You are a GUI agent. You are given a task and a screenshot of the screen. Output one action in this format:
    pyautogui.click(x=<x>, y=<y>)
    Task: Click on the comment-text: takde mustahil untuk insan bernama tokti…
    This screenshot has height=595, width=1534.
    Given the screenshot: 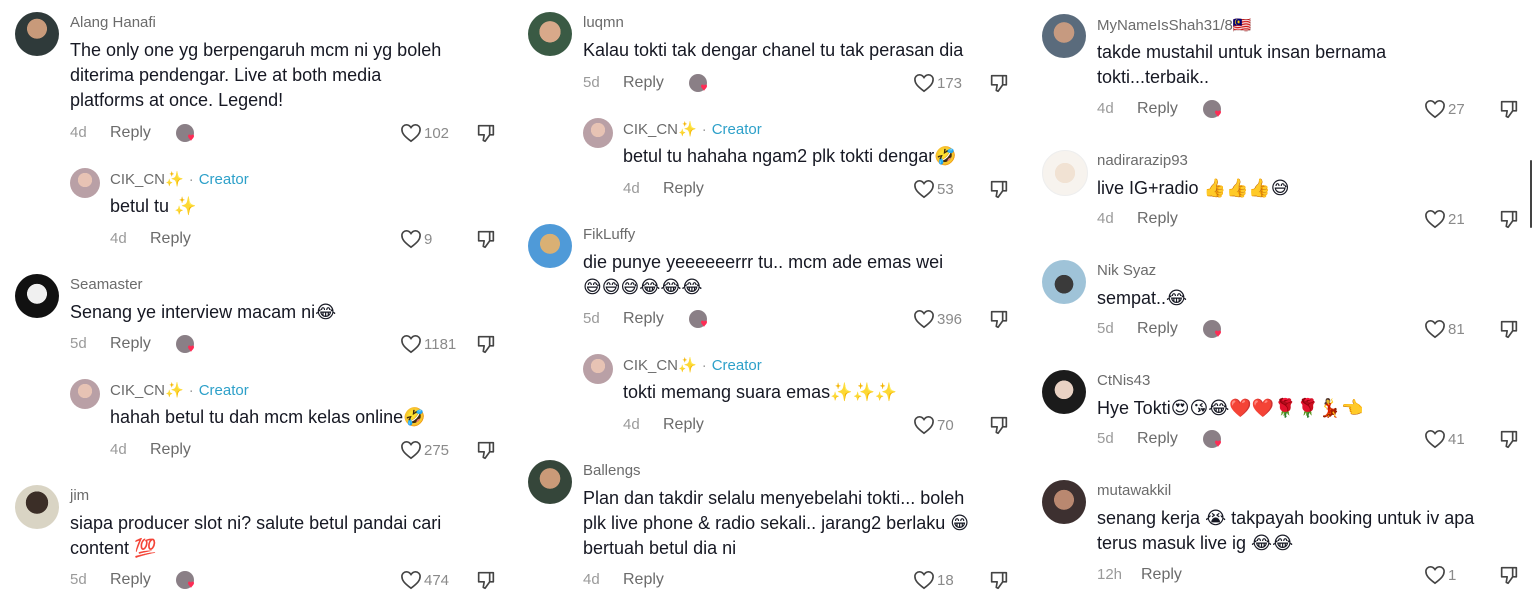 What is the action you would take?
    pyautogui.click(x=1241, y=65)
    